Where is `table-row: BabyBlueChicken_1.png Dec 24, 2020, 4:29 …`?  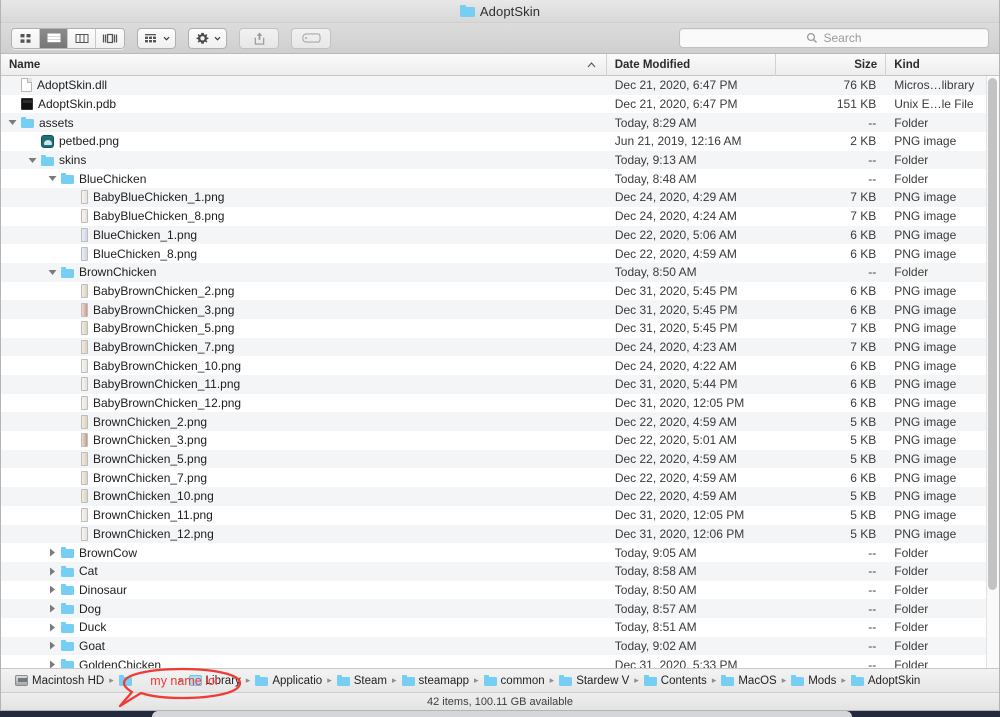 table-row: BabyBlueChicken_1.png Dec 24, 2020, 4:29 … is located at coordinates (500, 197).